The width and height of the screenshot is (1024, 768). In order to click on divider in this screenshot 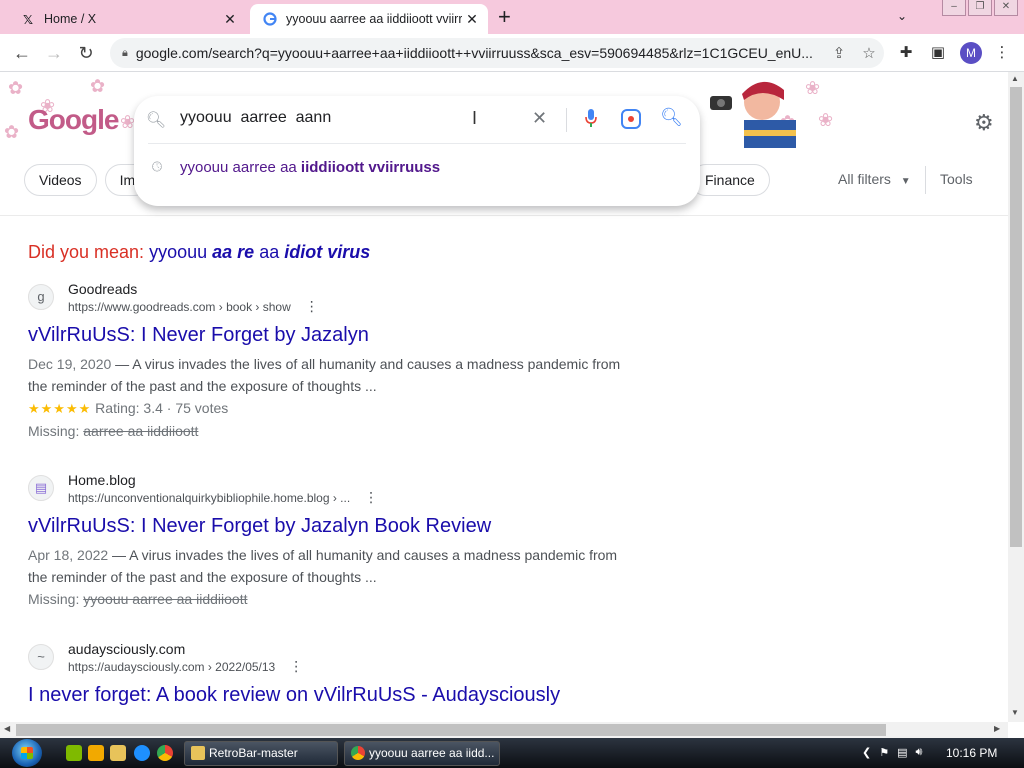, I will do `click(566, 120)`.